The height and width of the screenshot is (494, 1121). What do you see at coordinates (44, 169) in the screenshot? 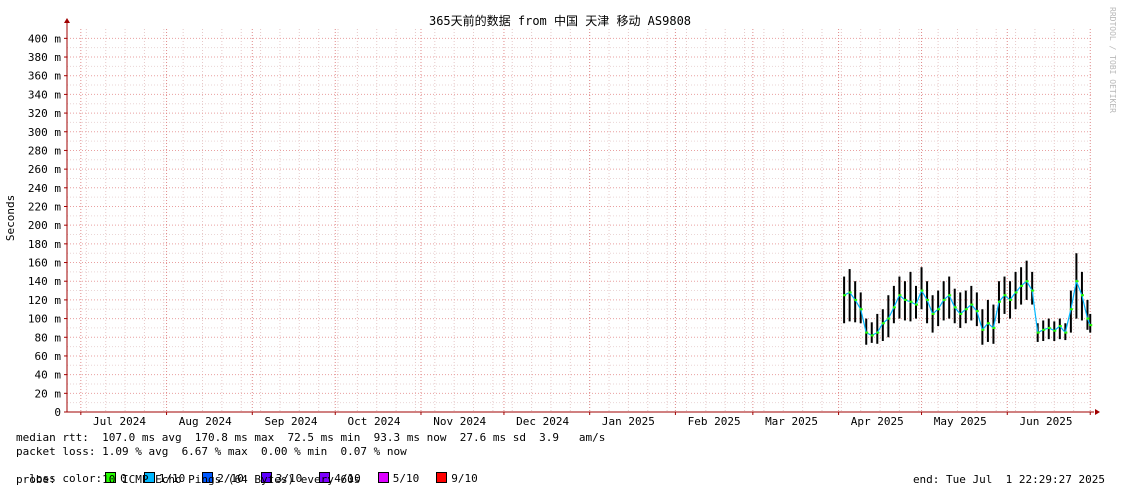
I see `y-tick-label: 260 m` at bounding box center [44, 169].